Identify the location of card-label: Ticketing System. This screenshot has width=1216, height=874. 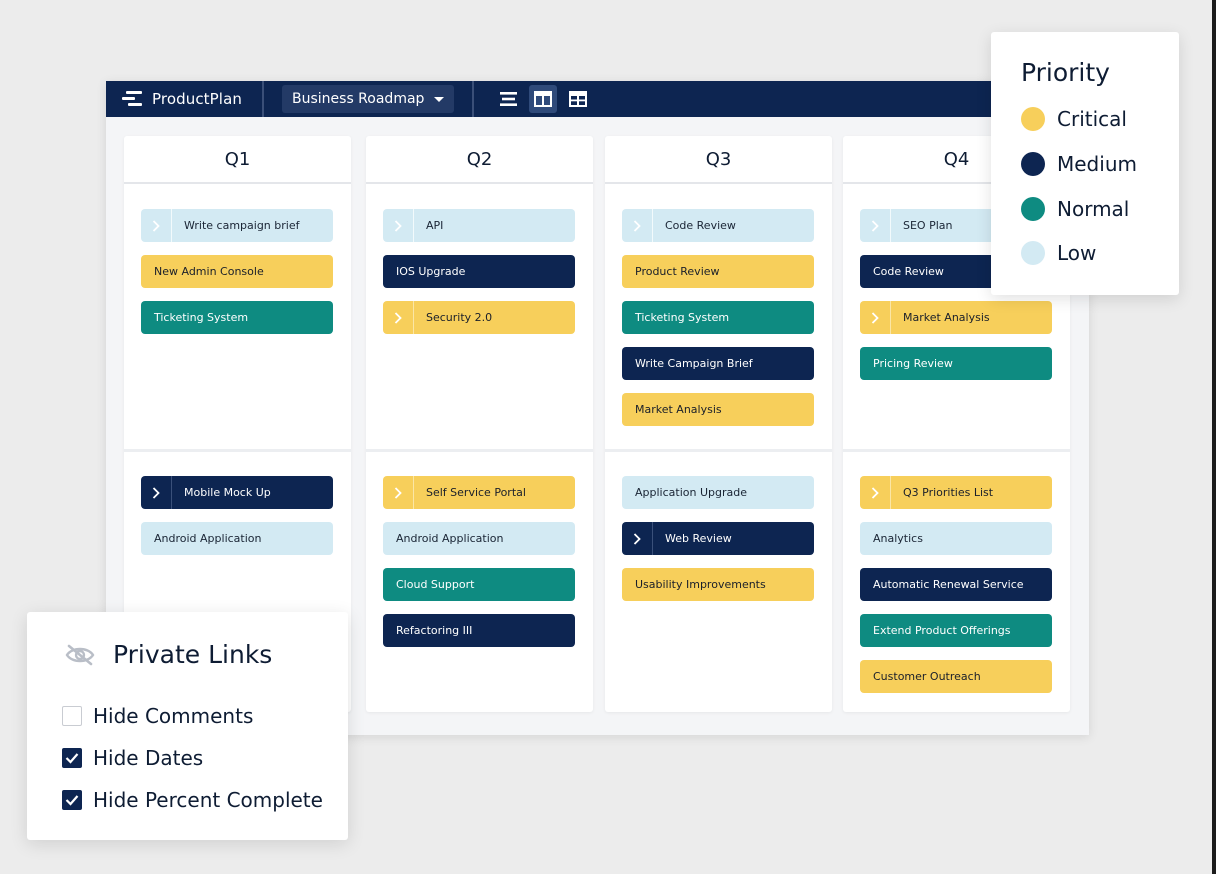
(201, 317).